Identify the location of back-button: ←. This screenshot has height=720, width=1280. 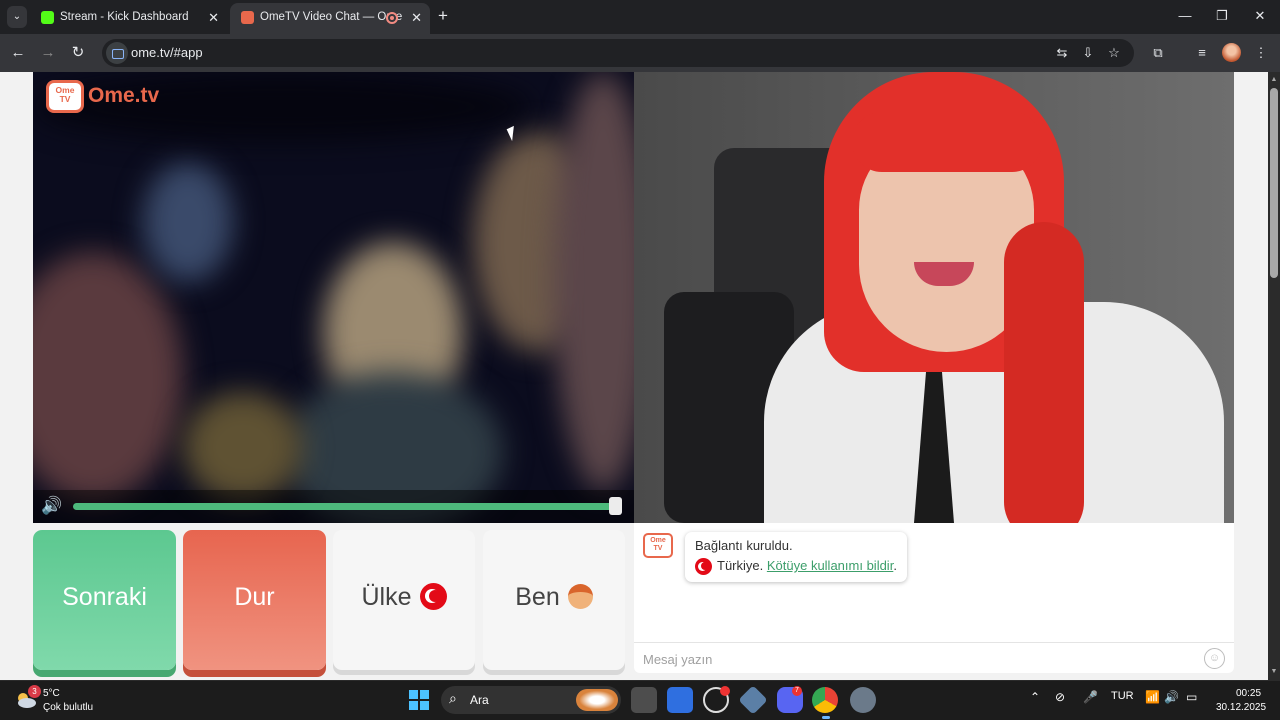
(18, 53).